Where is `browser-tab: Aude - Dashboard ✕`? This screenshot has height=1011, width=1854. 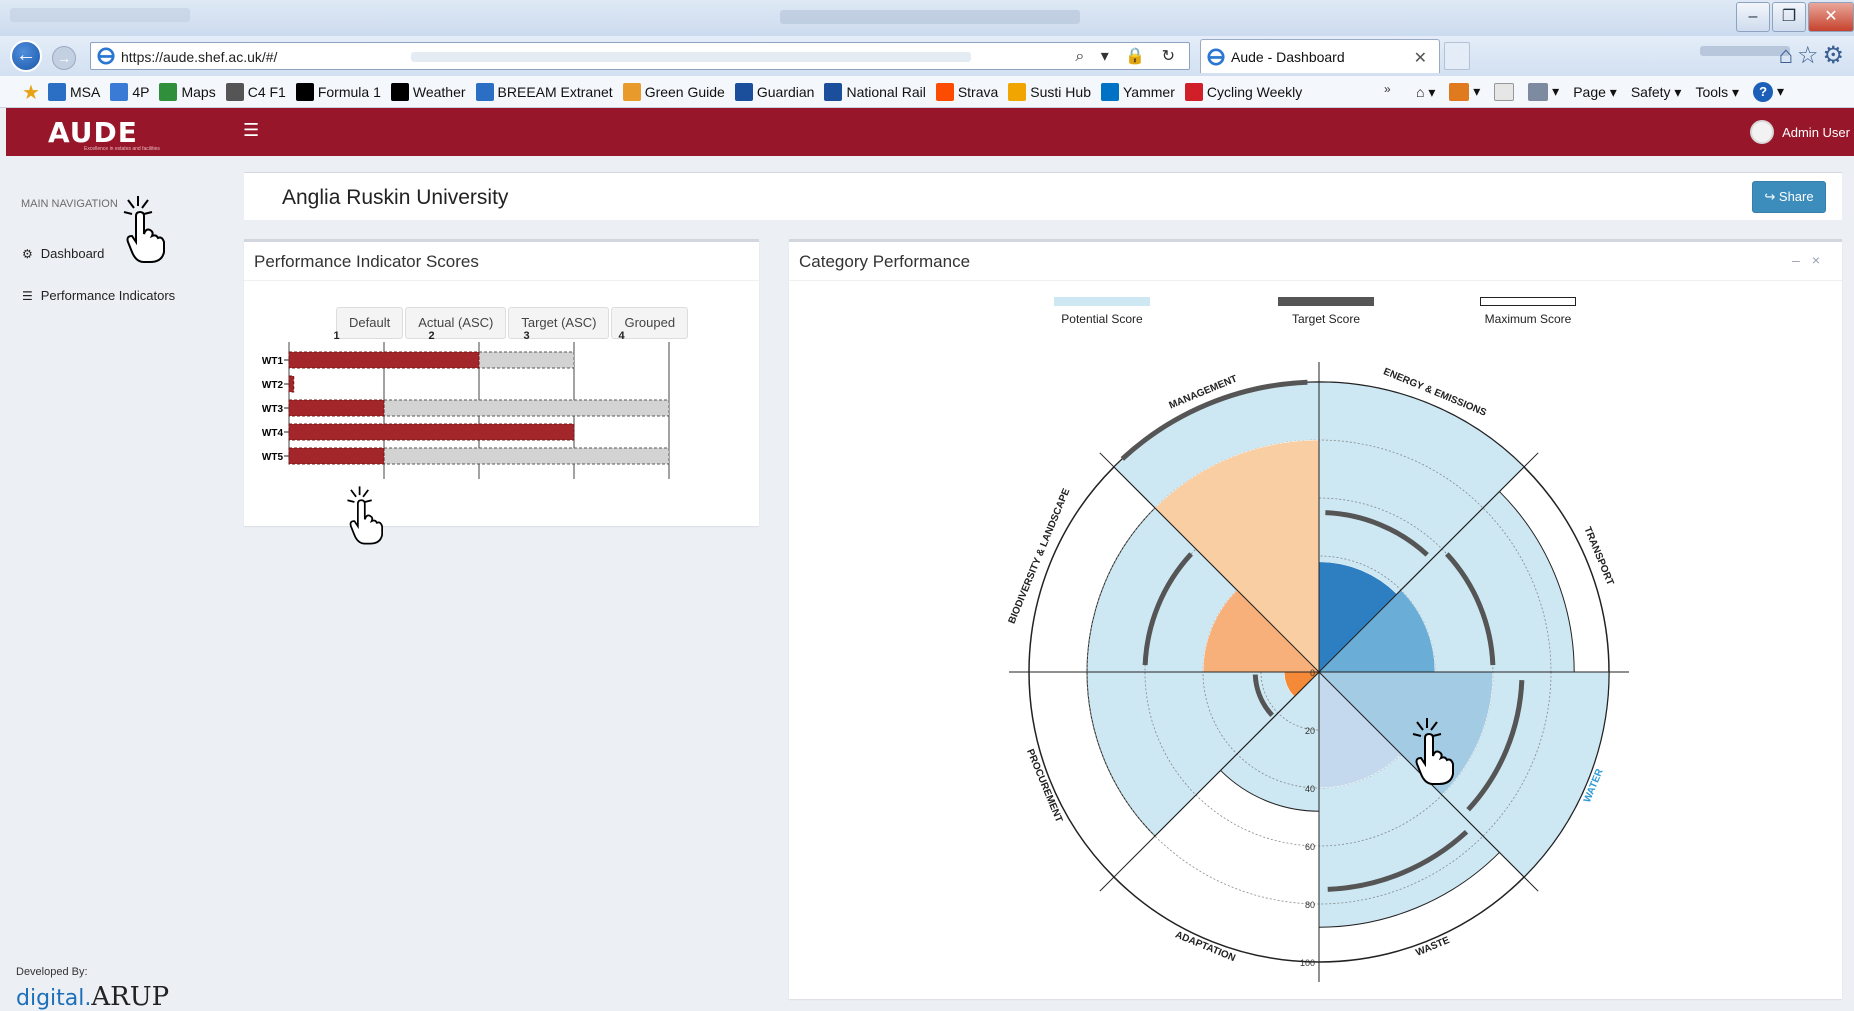 browser-tab: Aude - Dashboard ✕ is located at coordinates (1320, 56).